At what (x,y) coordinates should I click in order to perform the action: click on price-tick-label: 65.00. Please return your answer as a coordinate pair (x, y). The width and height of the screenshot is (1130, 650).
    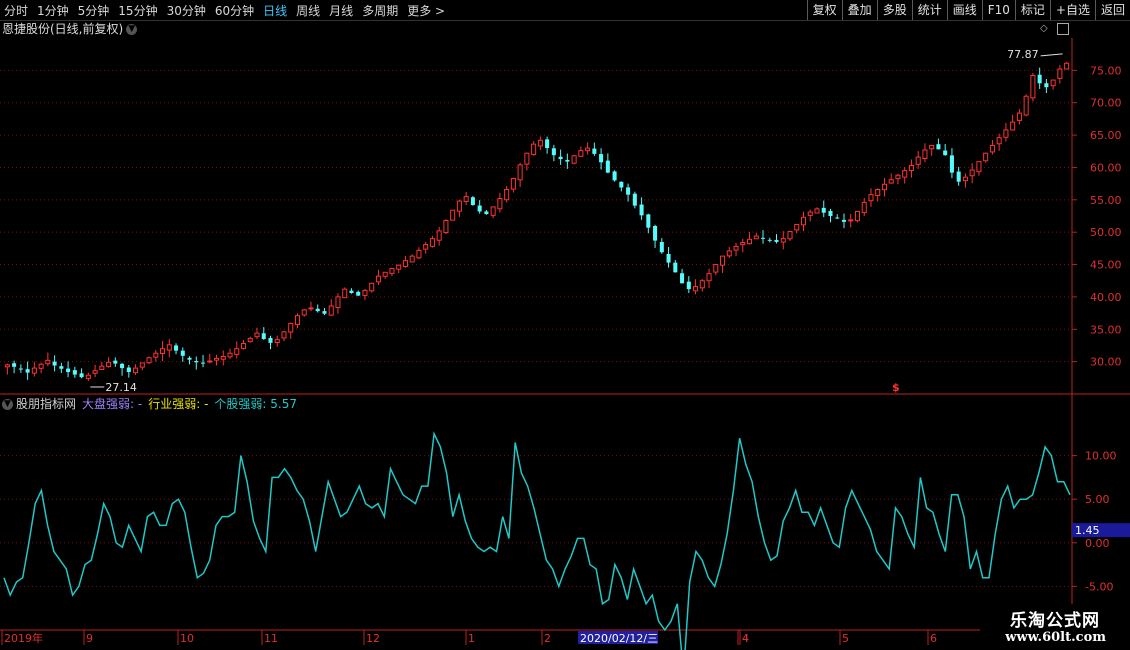
    Looking at the image, I should click on (1106, 135).